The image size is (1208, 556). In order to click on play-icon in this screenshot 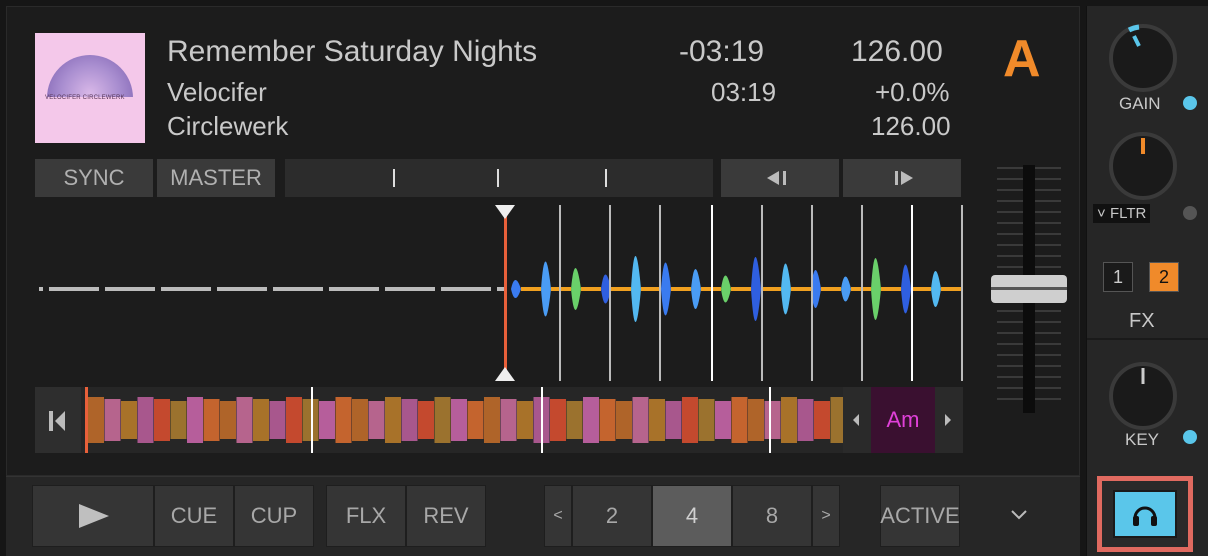, I will do `click(94, 516)`.